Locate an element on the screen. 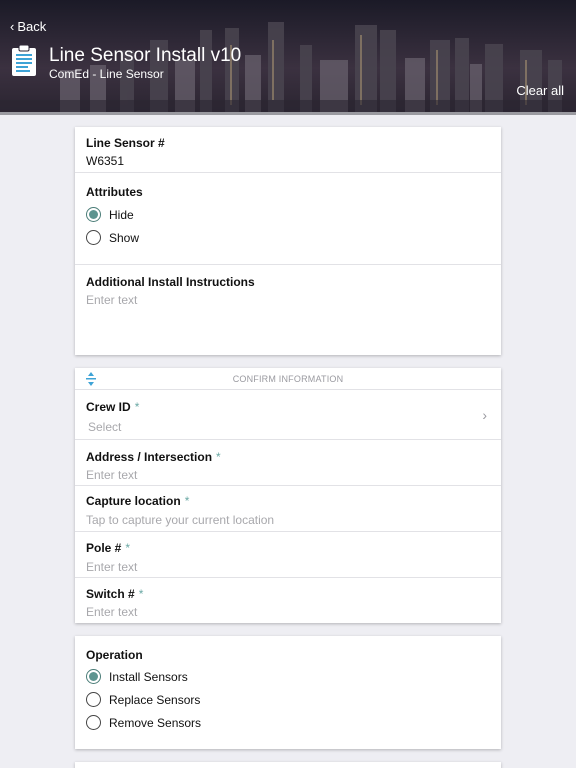  attributes-field: Attributes Hide Show is located at coordinates (288, 219).